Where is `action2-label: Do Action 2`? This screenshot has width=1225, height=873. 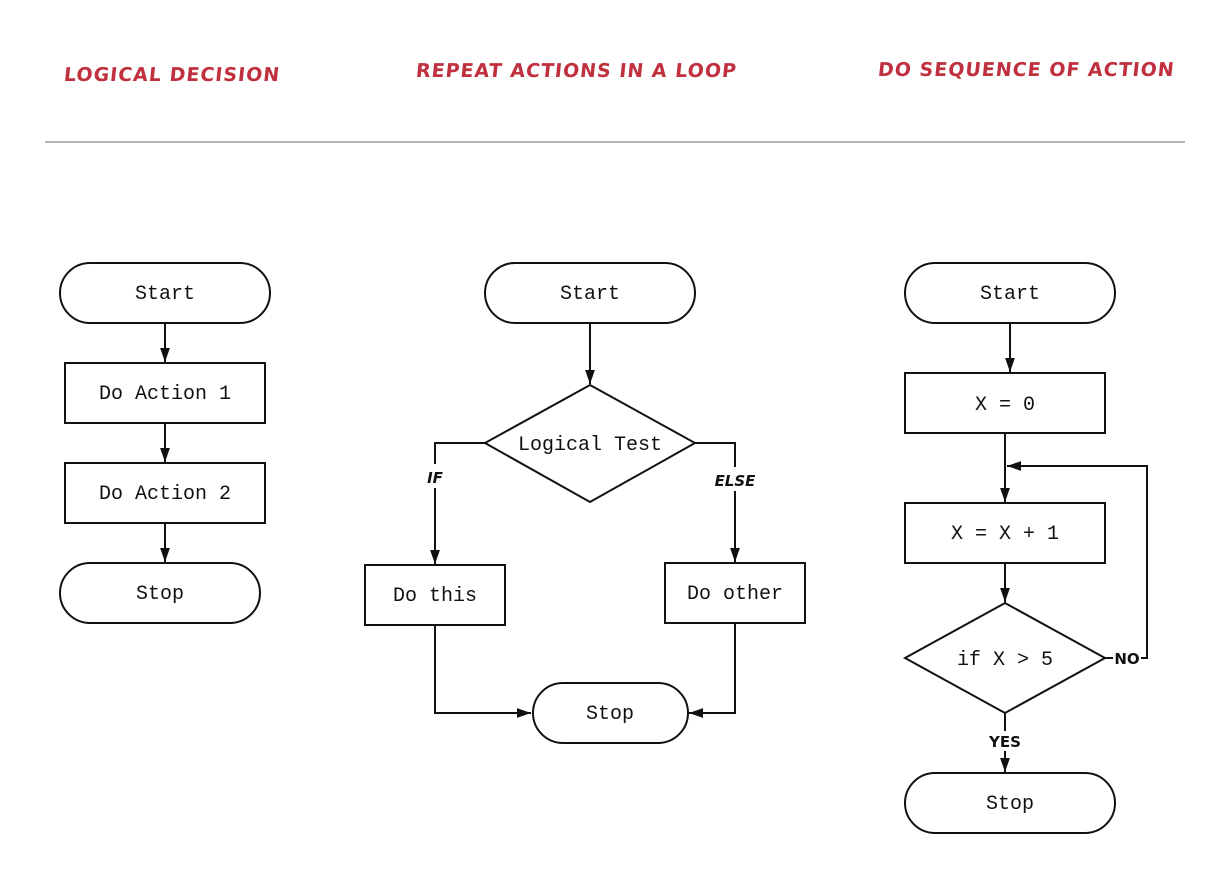 action2-label: Do Action 2 is located at coordinates (165, 494).